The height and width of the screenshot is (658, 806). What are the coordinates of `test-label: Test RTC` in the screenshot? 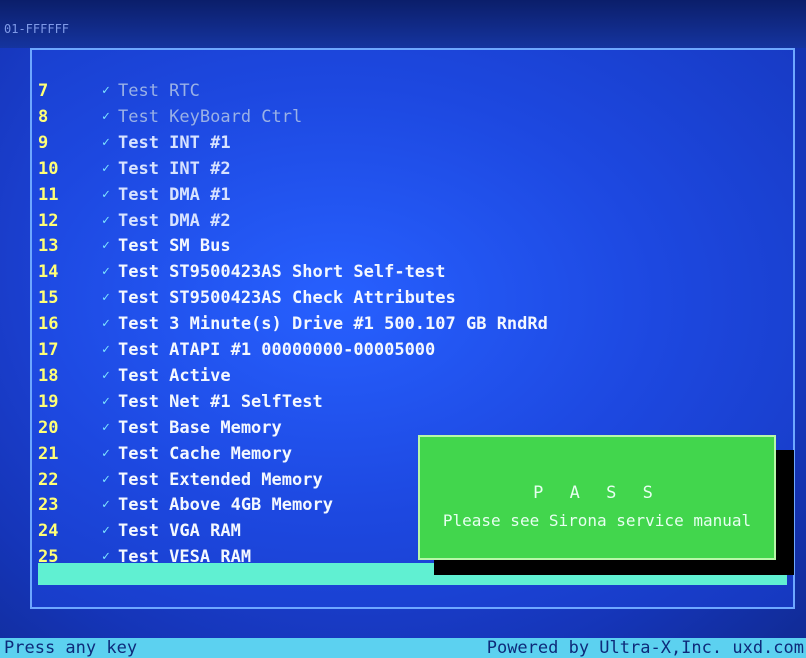 It's located at (159, 91).